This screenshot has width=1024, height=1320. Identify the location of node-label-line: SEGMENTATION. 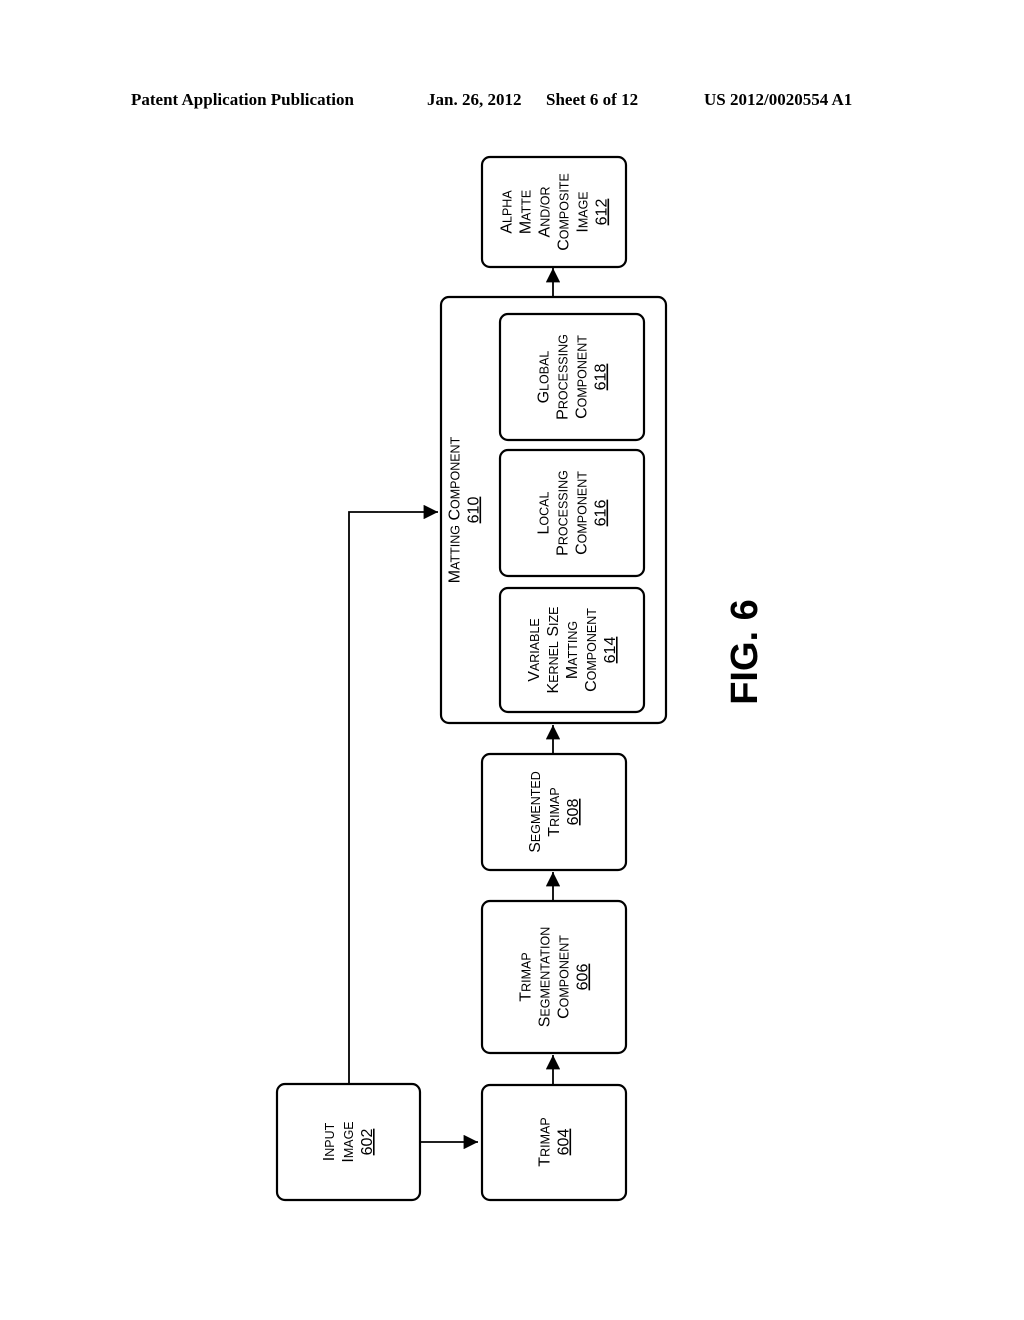
(545, 977).